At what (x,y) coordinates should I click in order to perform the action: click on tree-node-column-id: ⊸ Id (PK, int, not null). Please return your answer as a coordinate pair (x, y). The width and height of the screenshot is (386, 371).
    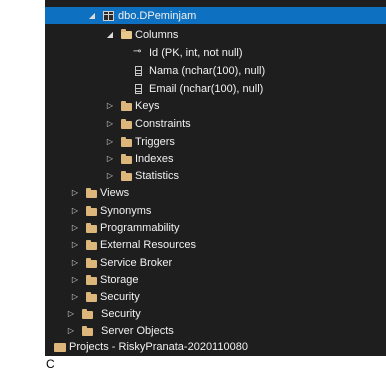
    Looking at the image, I should click on (215, 52).